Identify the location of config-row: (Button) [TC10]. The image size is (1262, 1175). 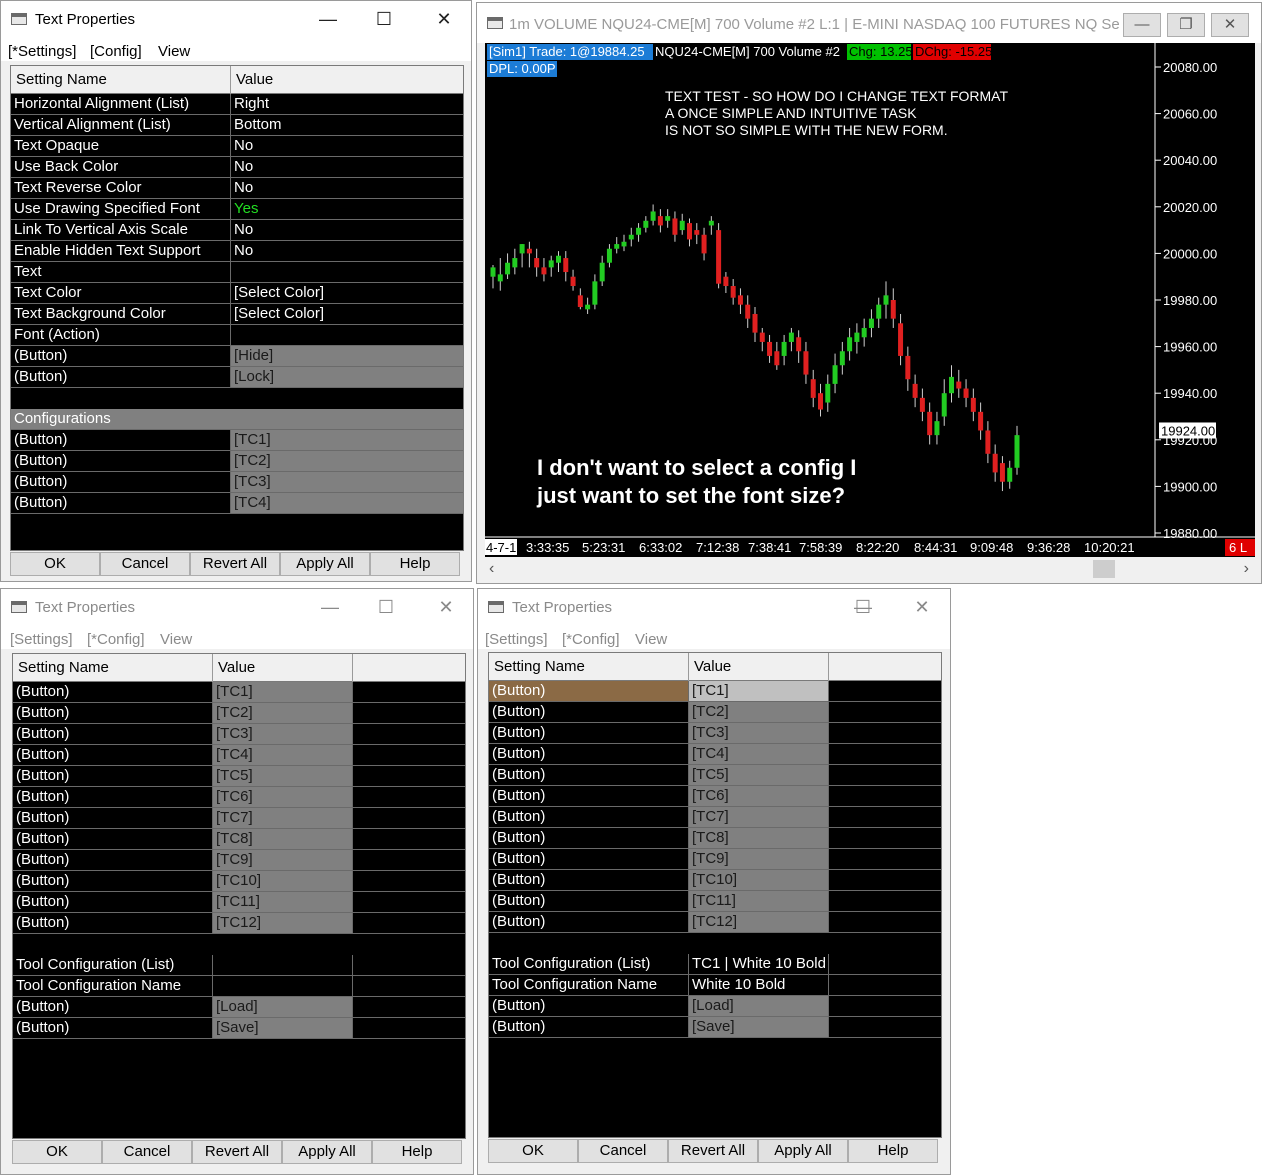
(715, 880).